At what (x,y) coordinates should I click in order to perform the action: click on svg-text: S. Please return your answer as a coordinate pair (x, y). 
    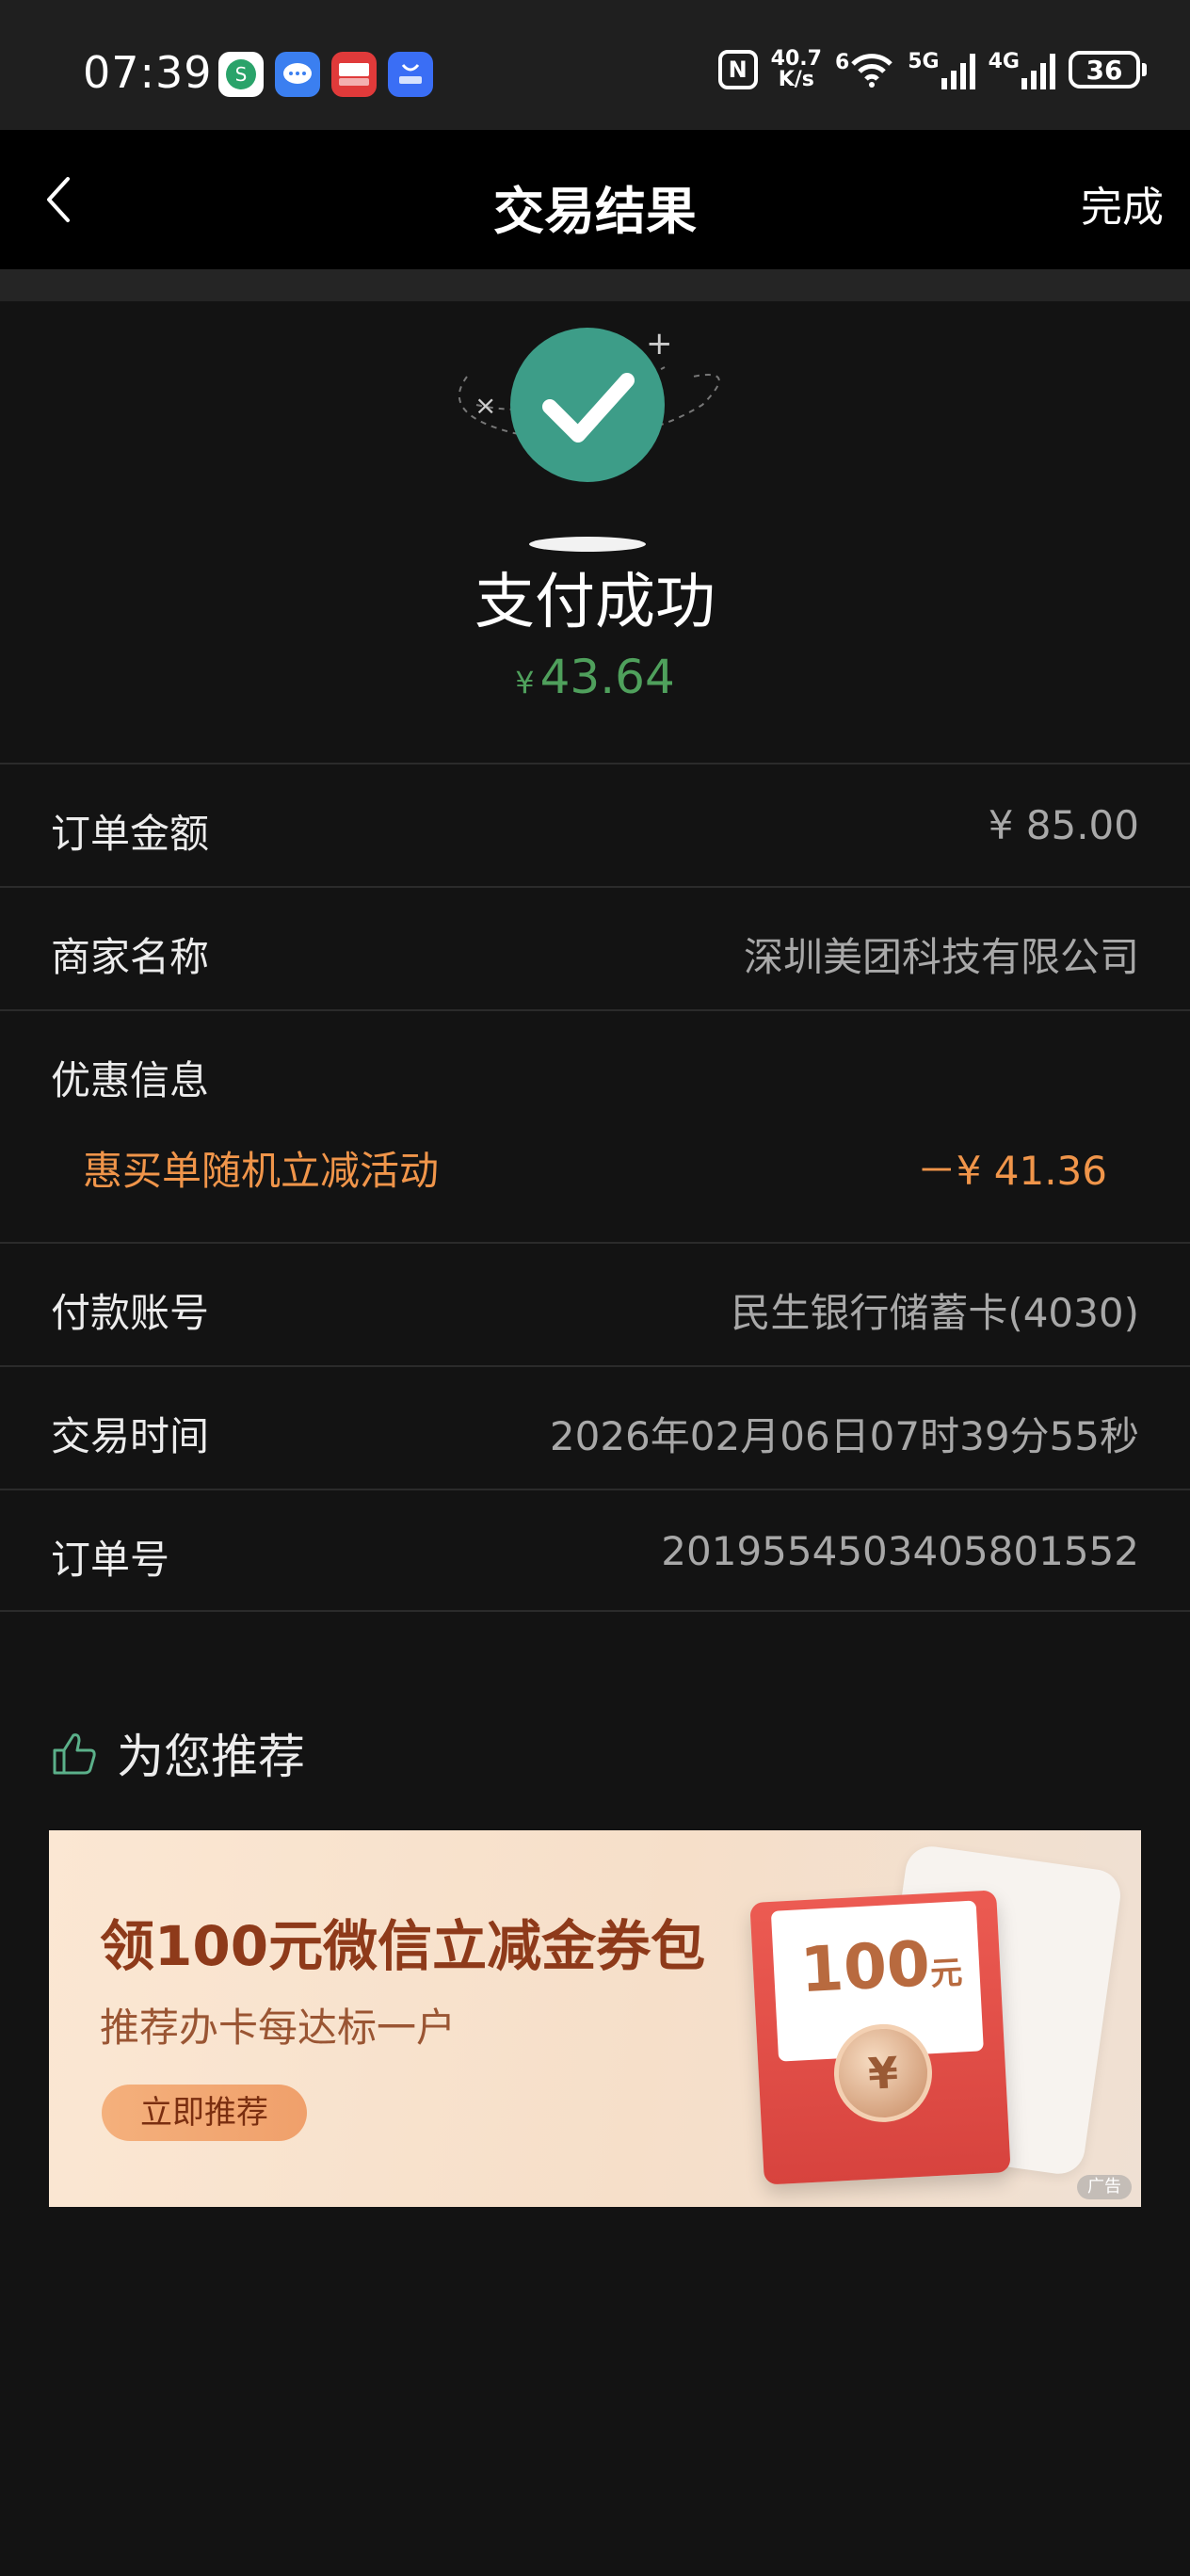
    Looking at the image, I should click on (241, 74).